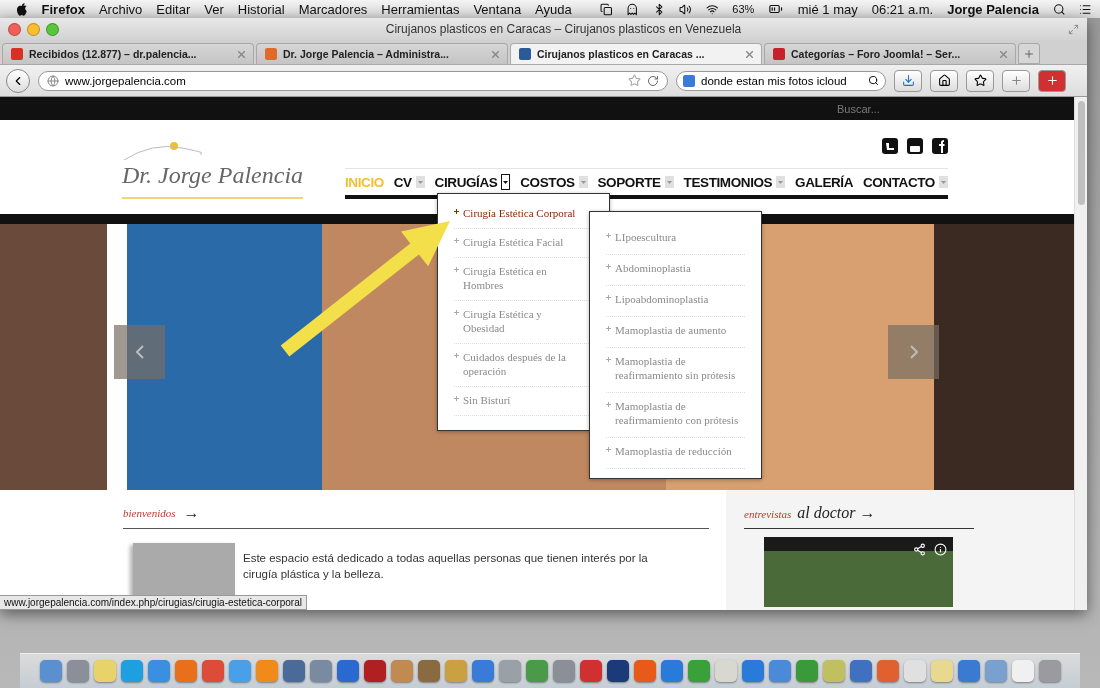 This screenshot has width=1100, height=688. I want to click on wifi-icon, so click(712, 9).